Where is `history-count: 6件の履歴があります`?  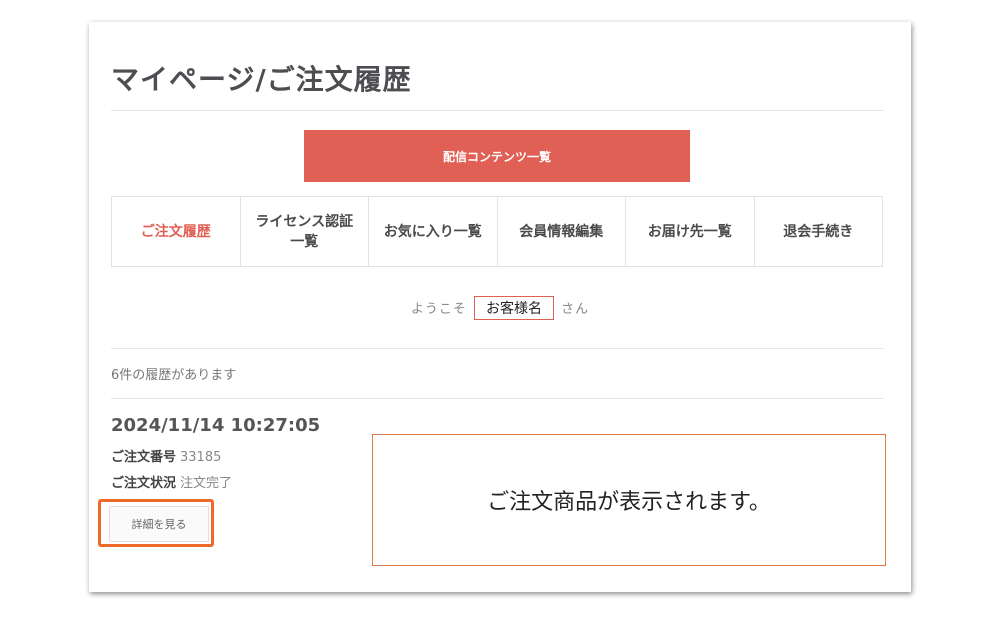
history-count: 6件の履歴があります is located at coordinates (174, 375).